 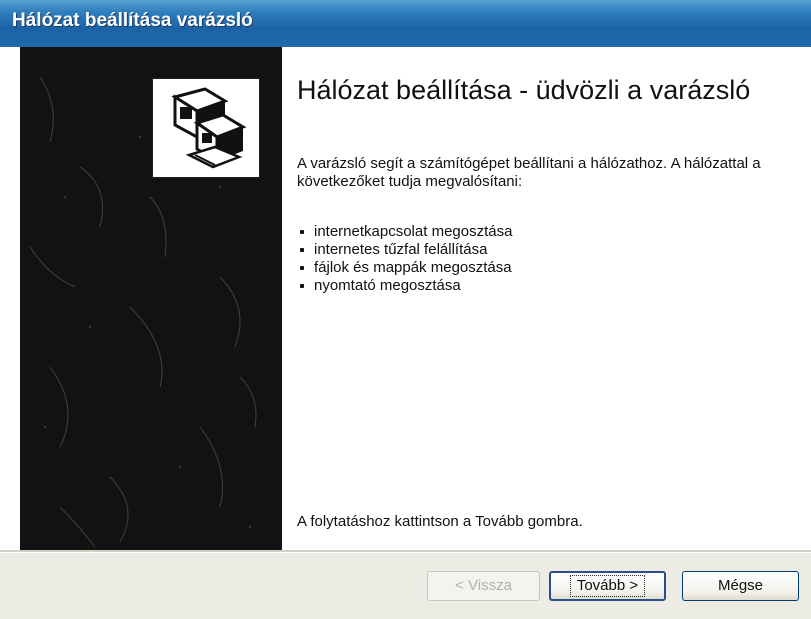 I want to click on window-title: Hálózat beállítása varázsló, so click(x=132, y=20).